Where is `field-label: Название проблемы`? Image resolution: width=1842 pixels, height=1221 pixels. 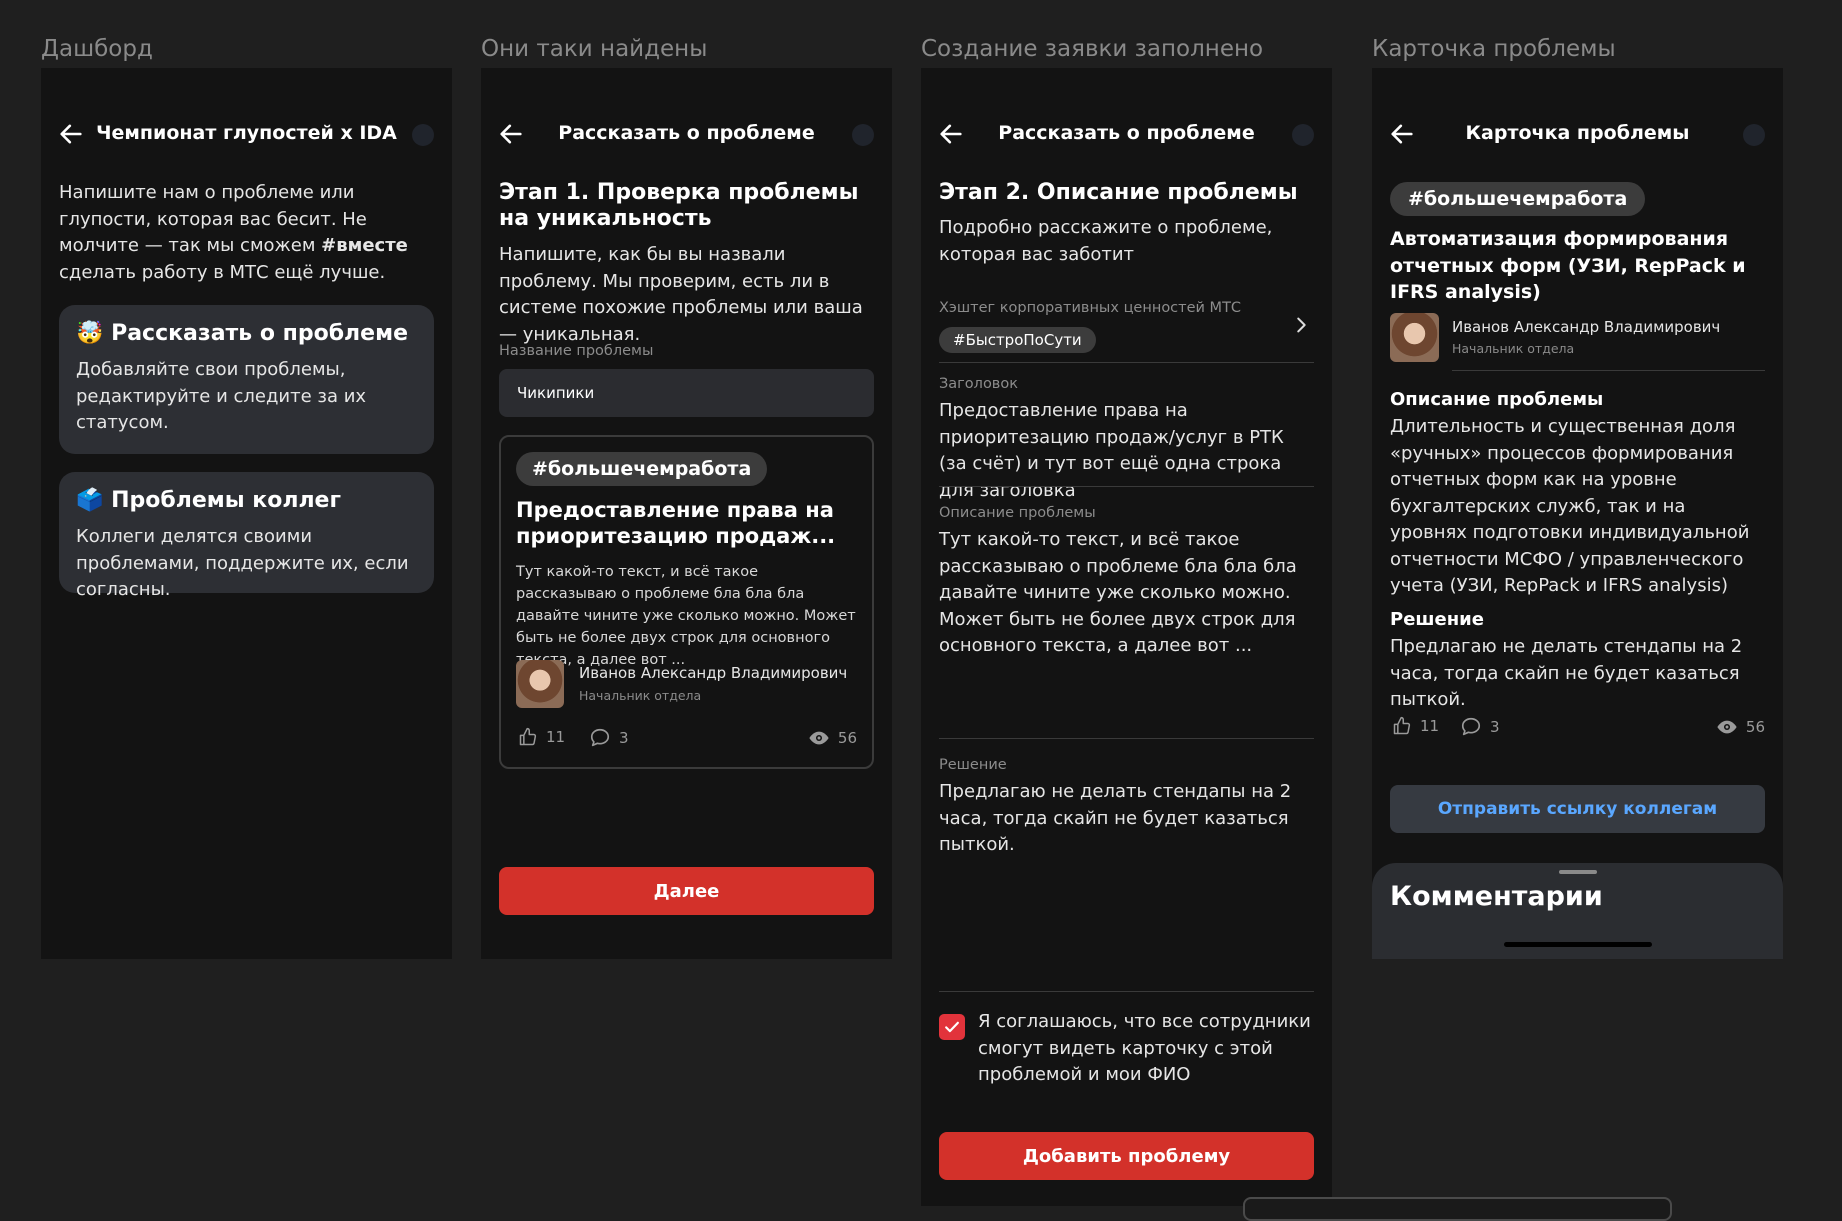 field-label: Название проблемы is located at coordinates (576, 351).